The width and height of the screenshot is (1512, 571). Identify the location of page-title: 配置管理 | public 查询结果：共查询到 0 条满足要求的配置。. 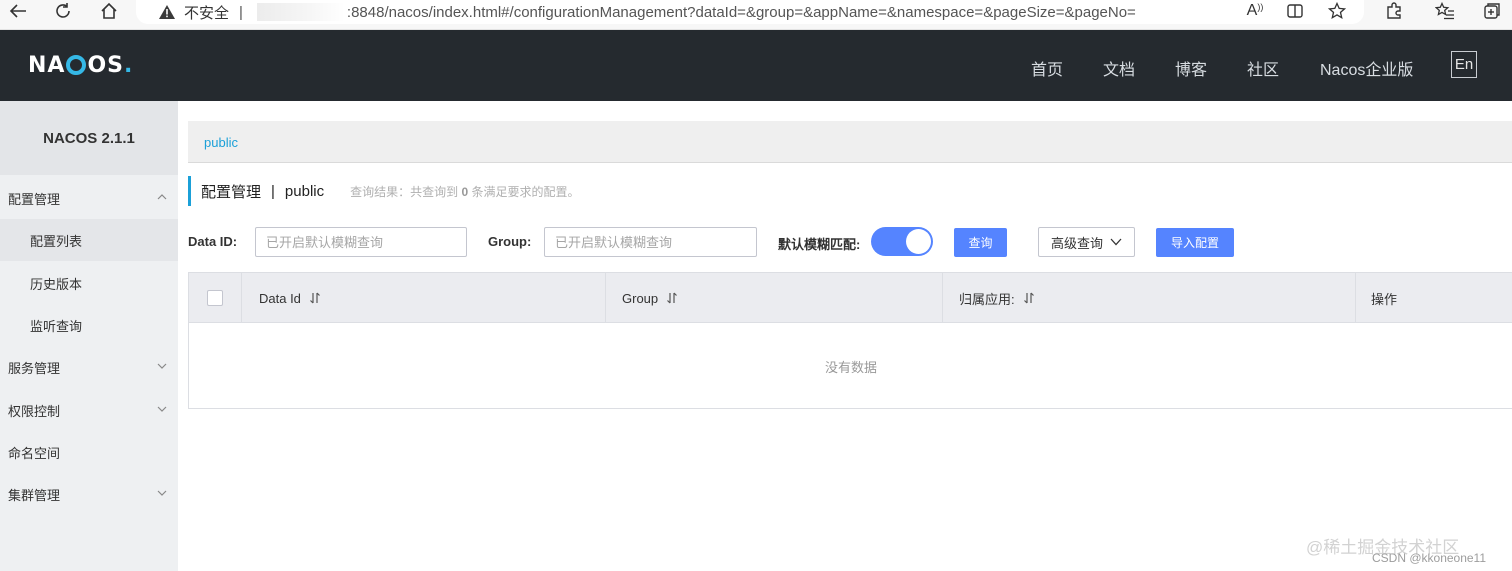
(384, 191).